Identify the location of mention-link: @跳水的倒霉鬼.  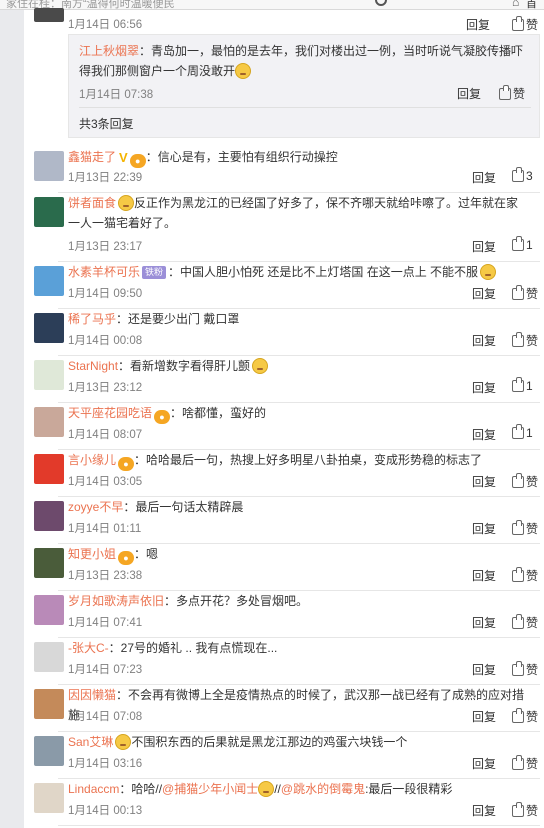
(323, 789).